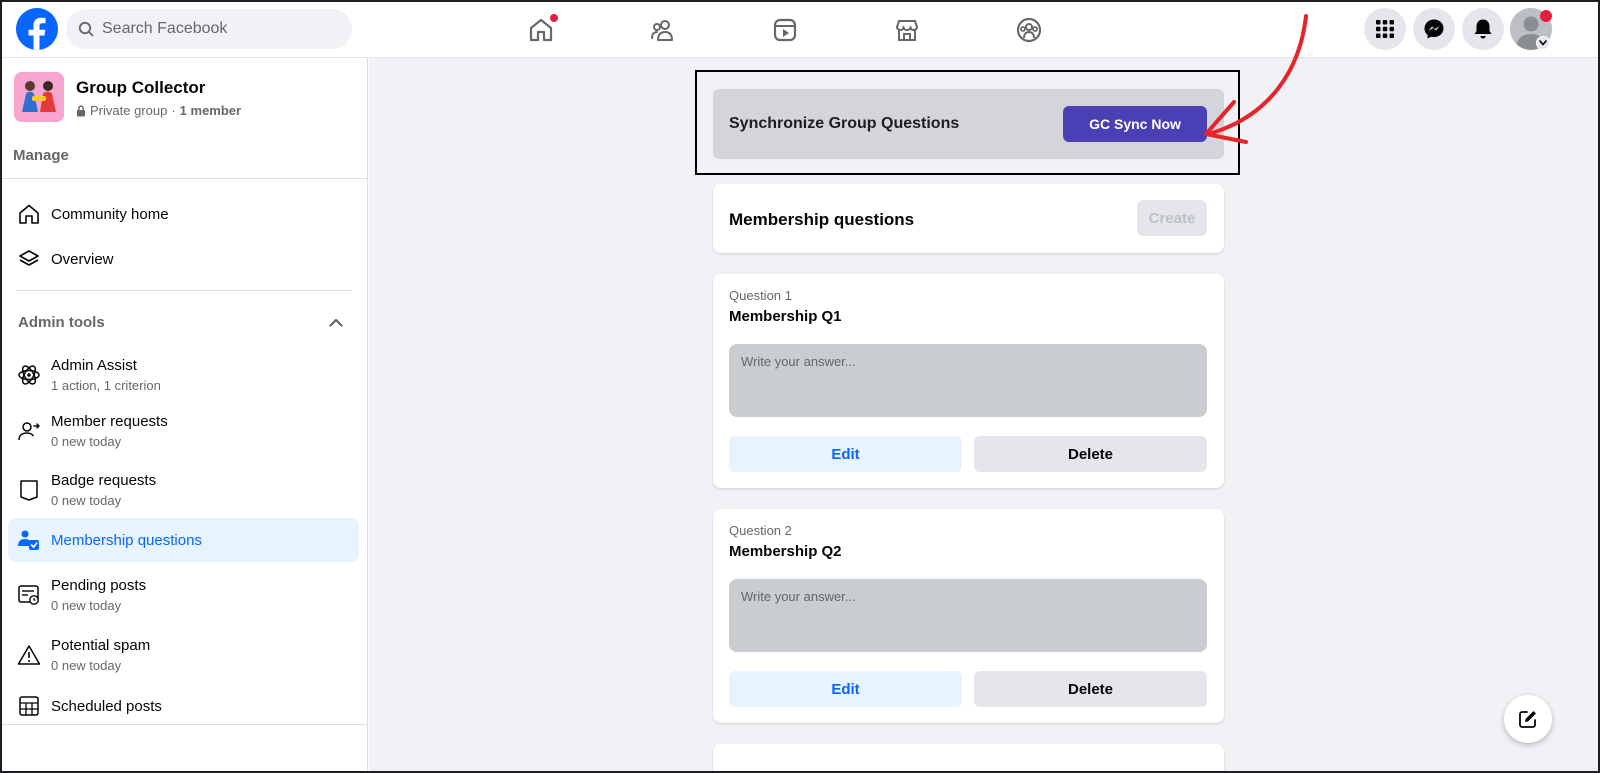 The width and height of the screenshot is (1600, 773). I want to click on watch-icon, so click(785, 30).